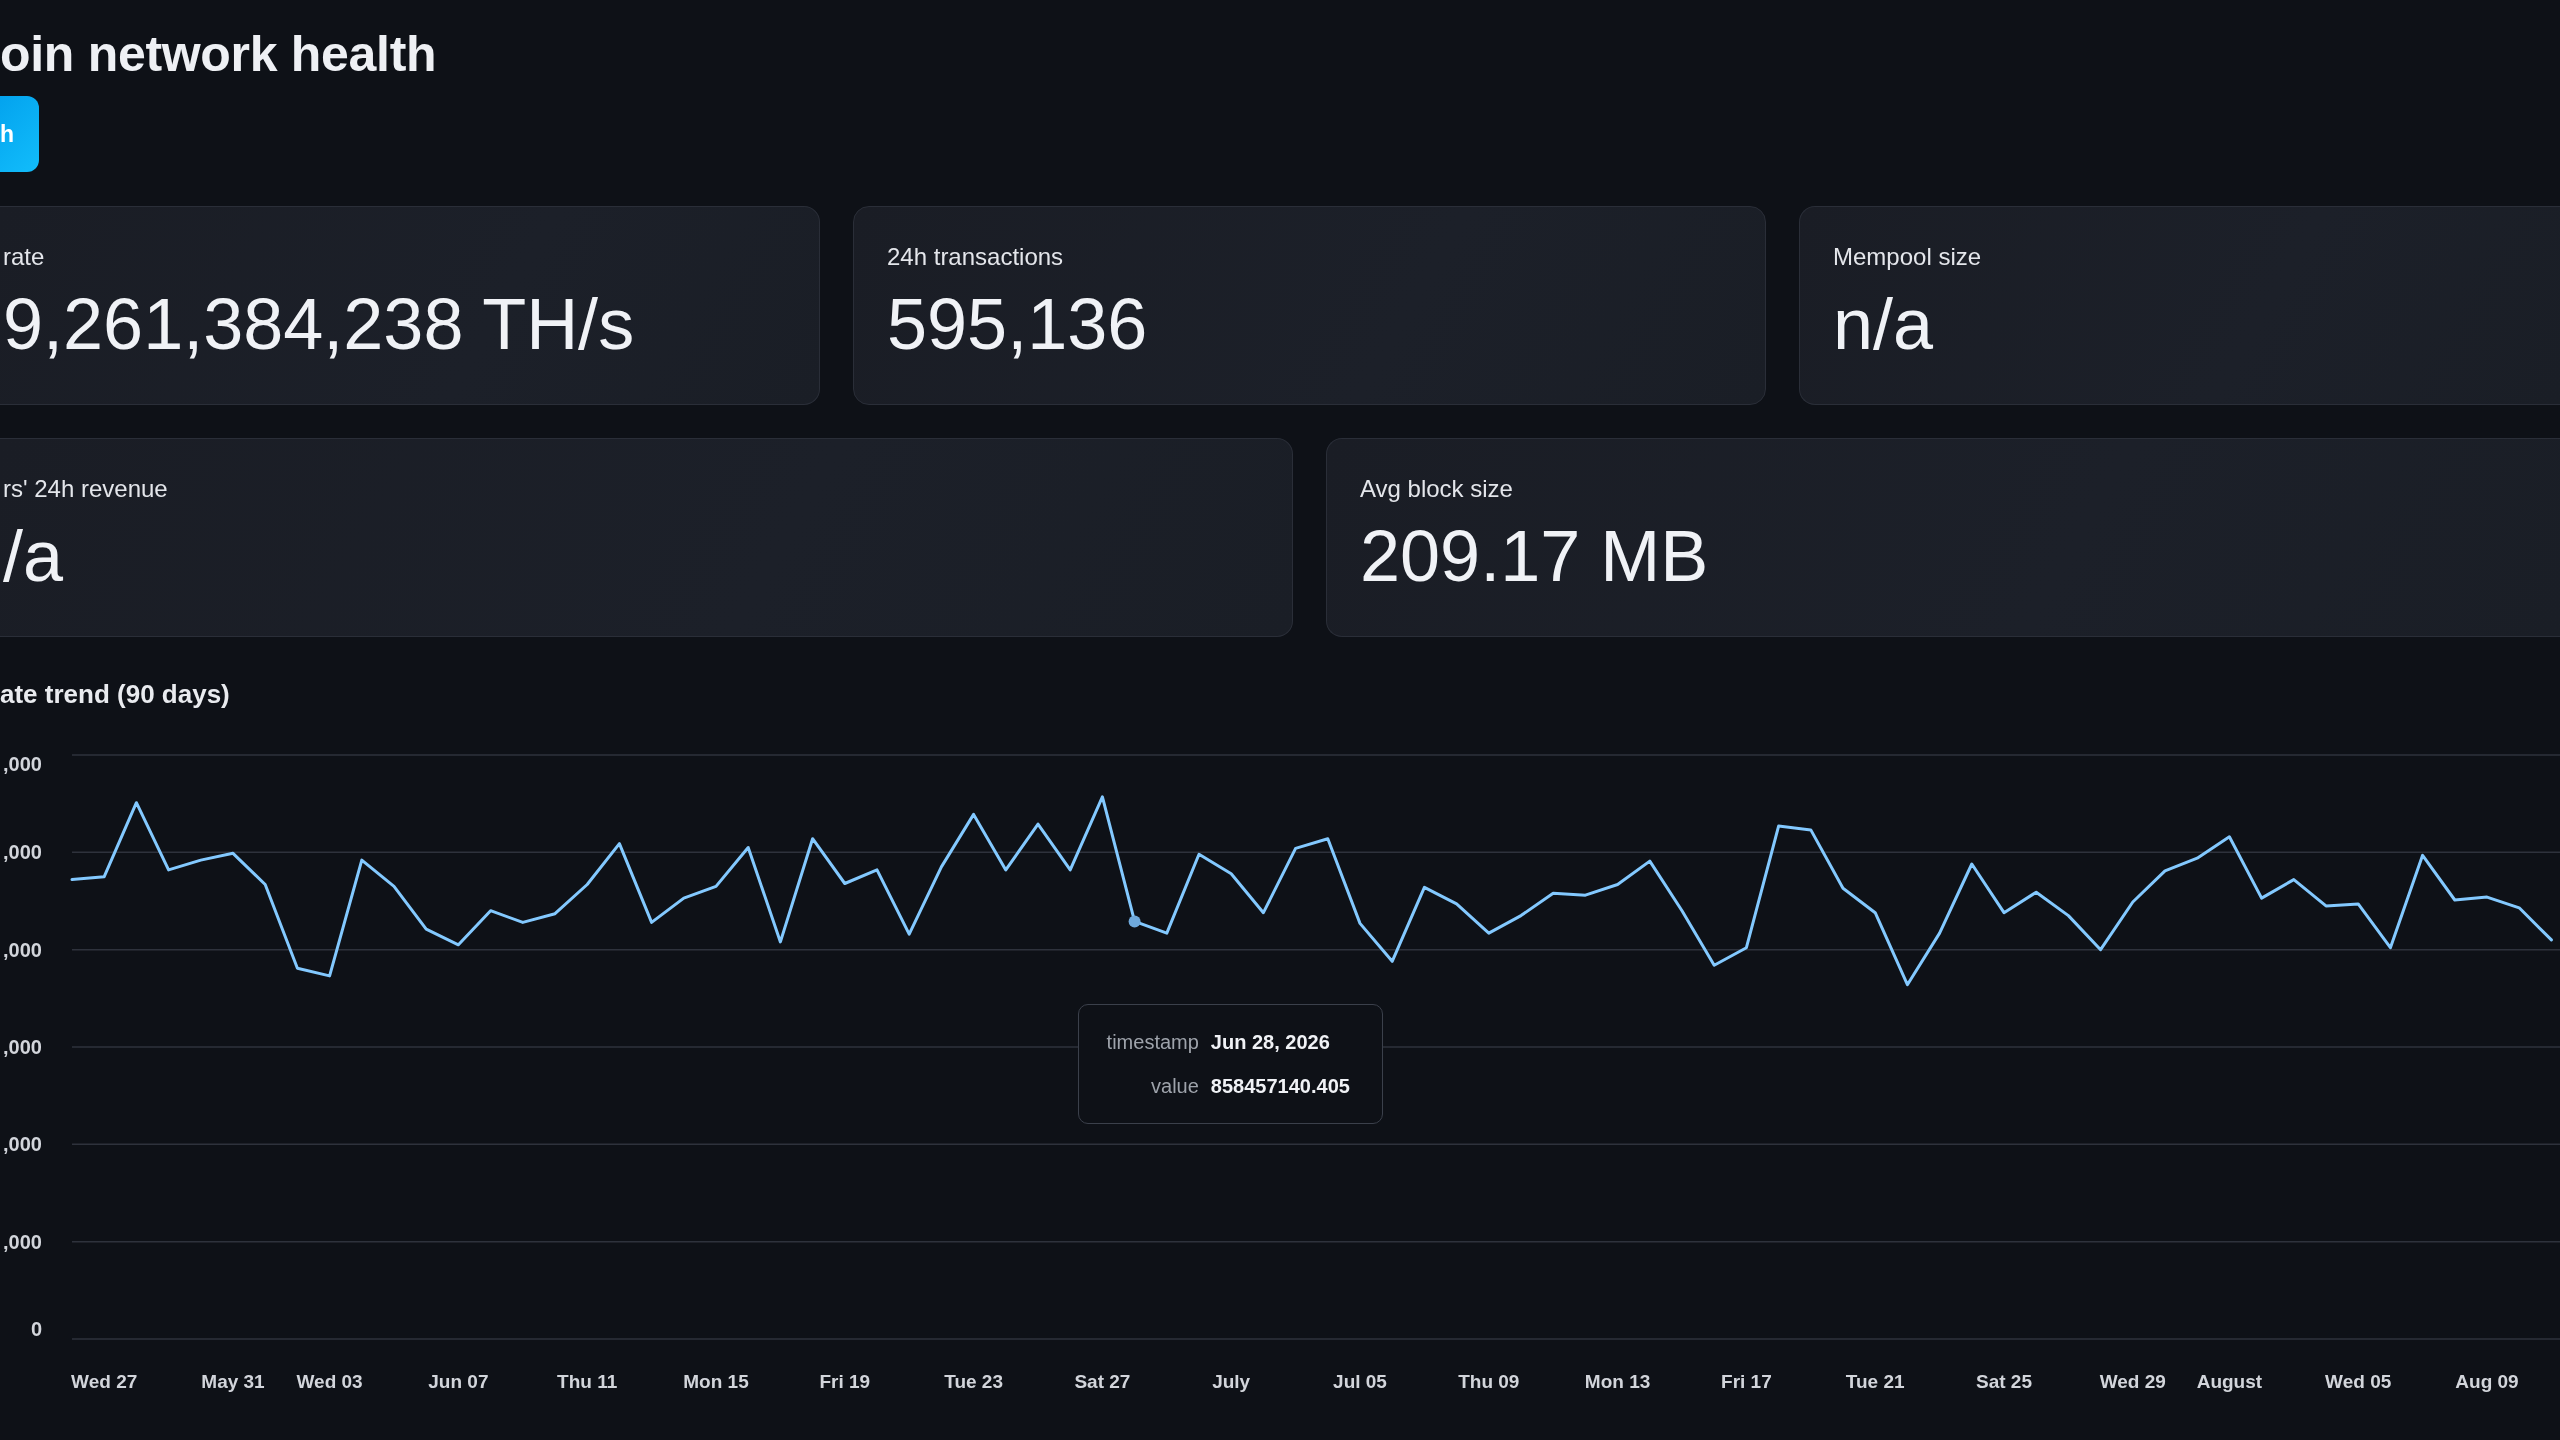  Describe the element at coordinates (36, 1329) in the screenshot. I see `axis-label: 0` at that location.